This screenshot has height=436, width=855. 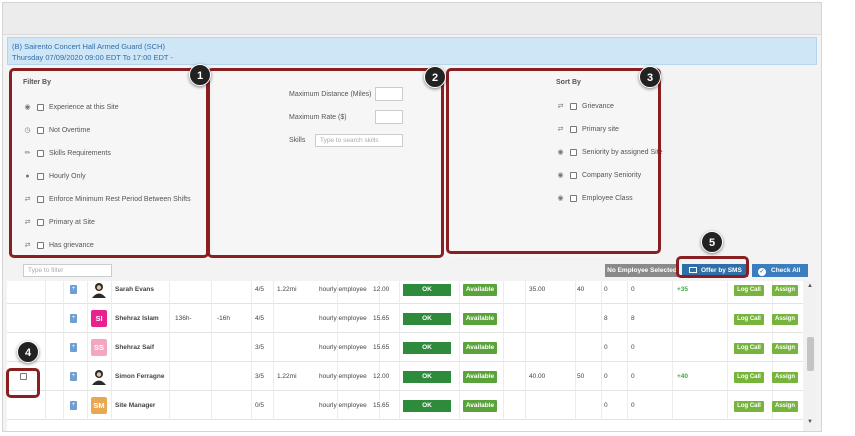 I want to click on count-a-cell: 0, so click(x=606, y=405).